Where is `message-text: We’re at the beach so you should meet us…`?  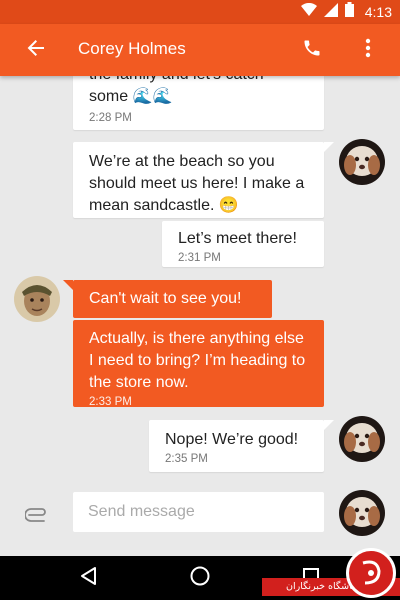 message-text: We’re at the beach so you should meet us… is located at coordinates (197, 183).